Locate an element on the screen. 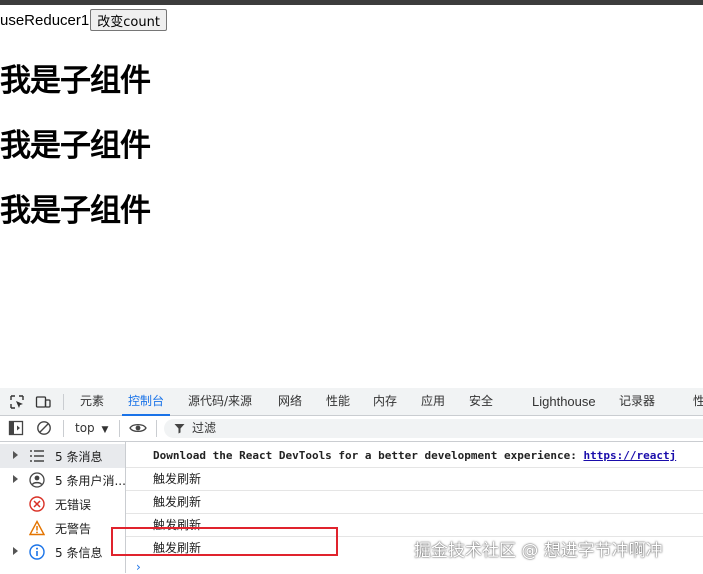 Image resolution: width=703 pixels, height=574 pixels. sidebar-item-label: 无警告 is located at coordinates (73, 529).